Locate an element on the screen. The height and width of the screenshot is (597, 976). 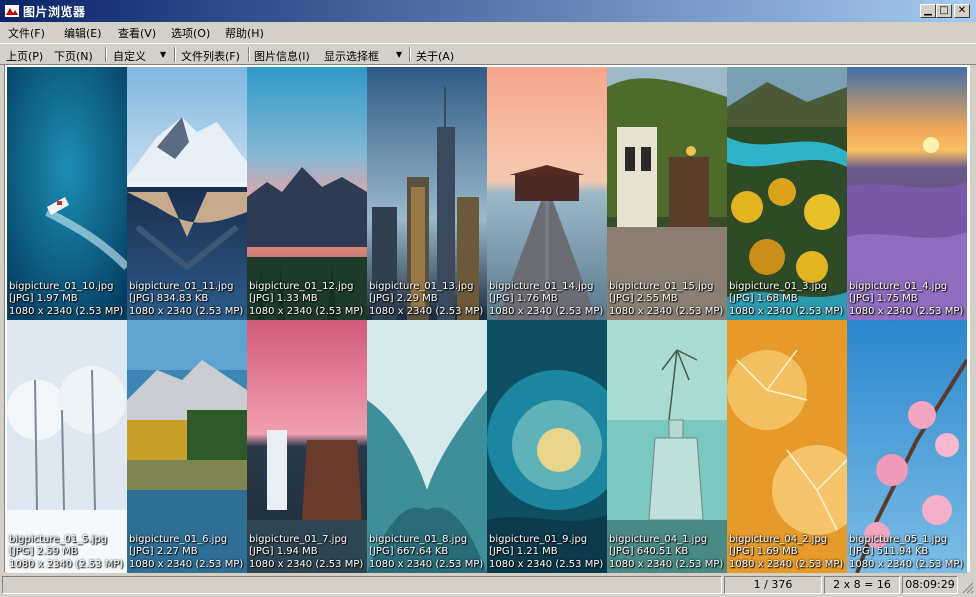
thumbnail-filesize: [JPG] 834.83 KB is located at coordinates (169, 298).